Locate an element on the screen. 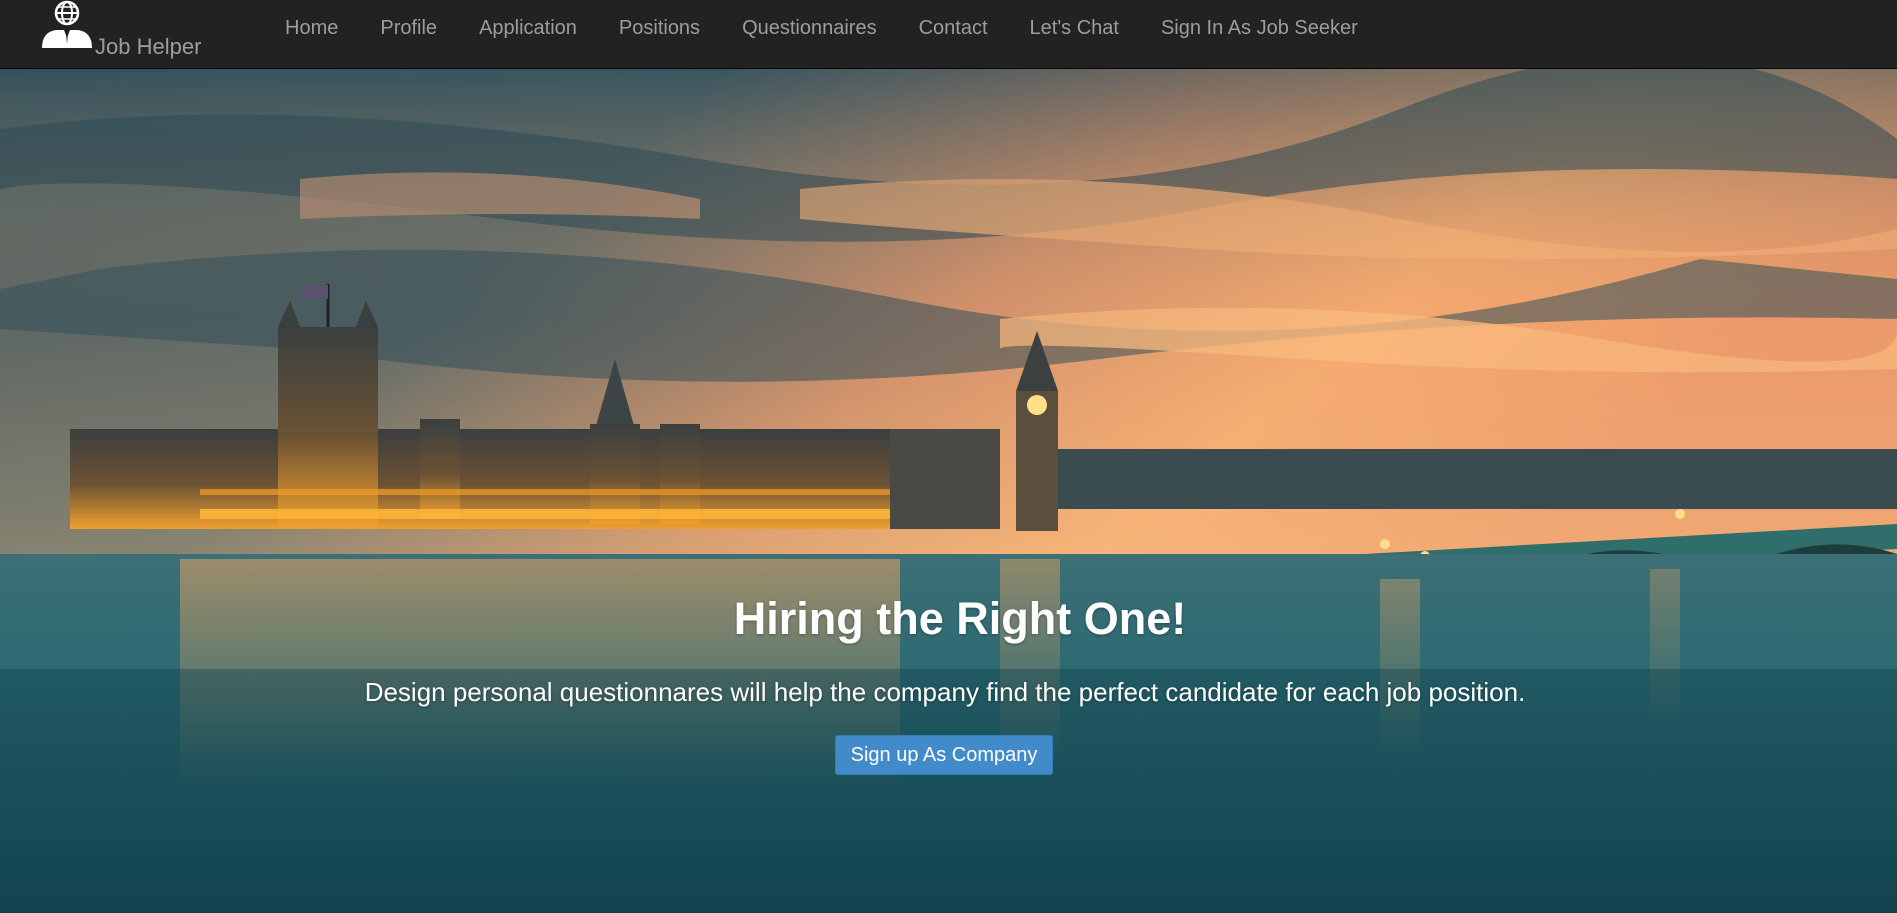 This screenshot has width=1897, height=913. brand-name: Job Helper is located at coordinates (148, 46).